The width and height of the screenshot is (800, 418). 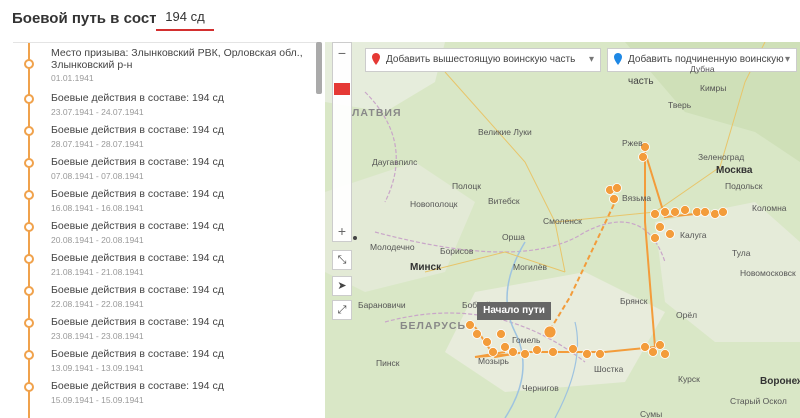 I want to click on locate-icon: ➤, so click(x=342, y=286).